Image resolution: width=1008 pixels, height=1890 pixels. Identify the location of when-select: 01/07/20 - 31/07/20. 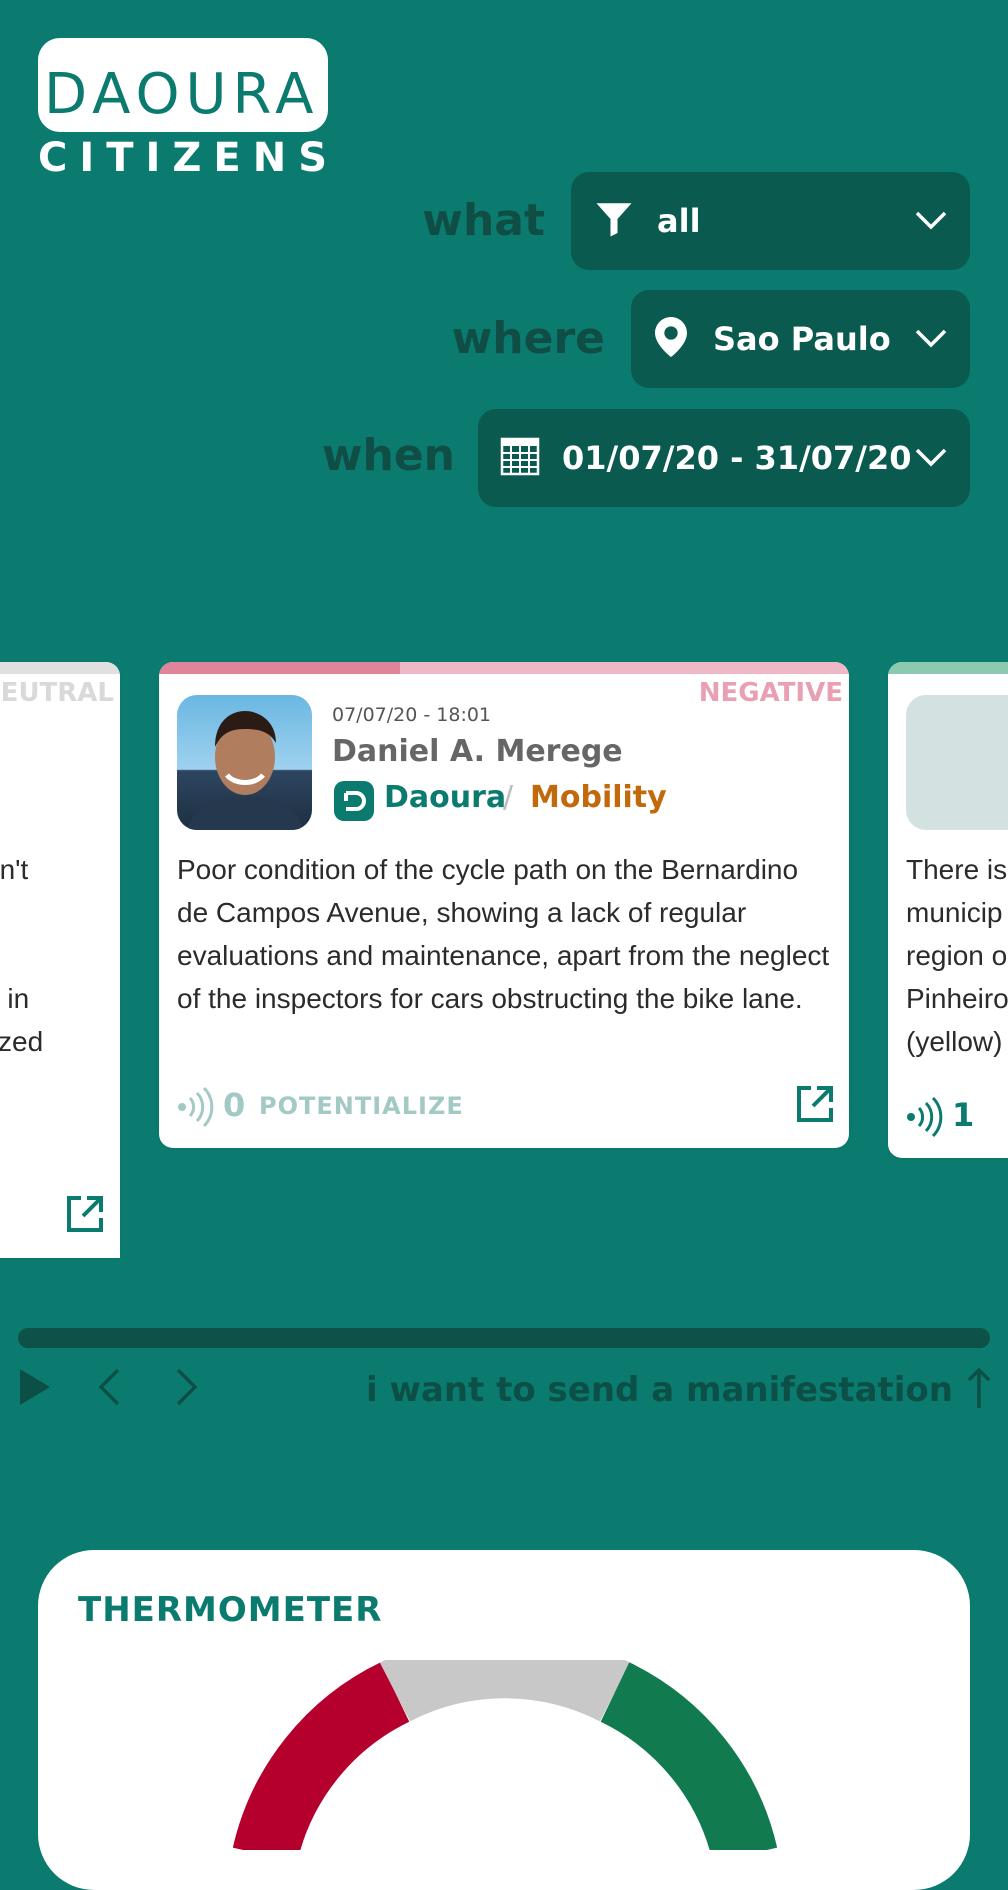
(724, 458).